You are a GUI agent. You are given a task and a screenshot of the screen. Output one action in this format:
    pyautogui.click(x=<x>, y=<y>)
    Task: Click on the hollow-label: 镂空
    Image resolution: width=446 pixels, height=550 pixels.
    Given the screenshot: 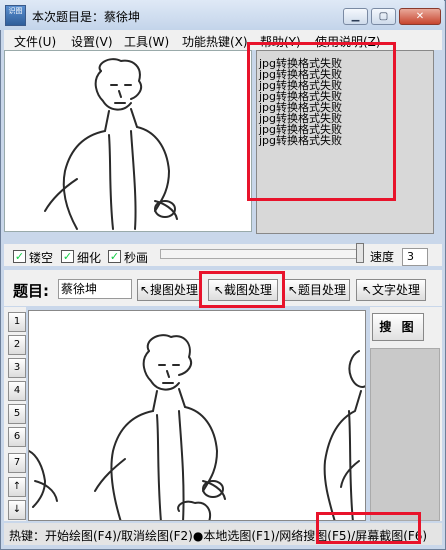 What is the action you would take?
    pyautogui.click(x=41, y=258)
    